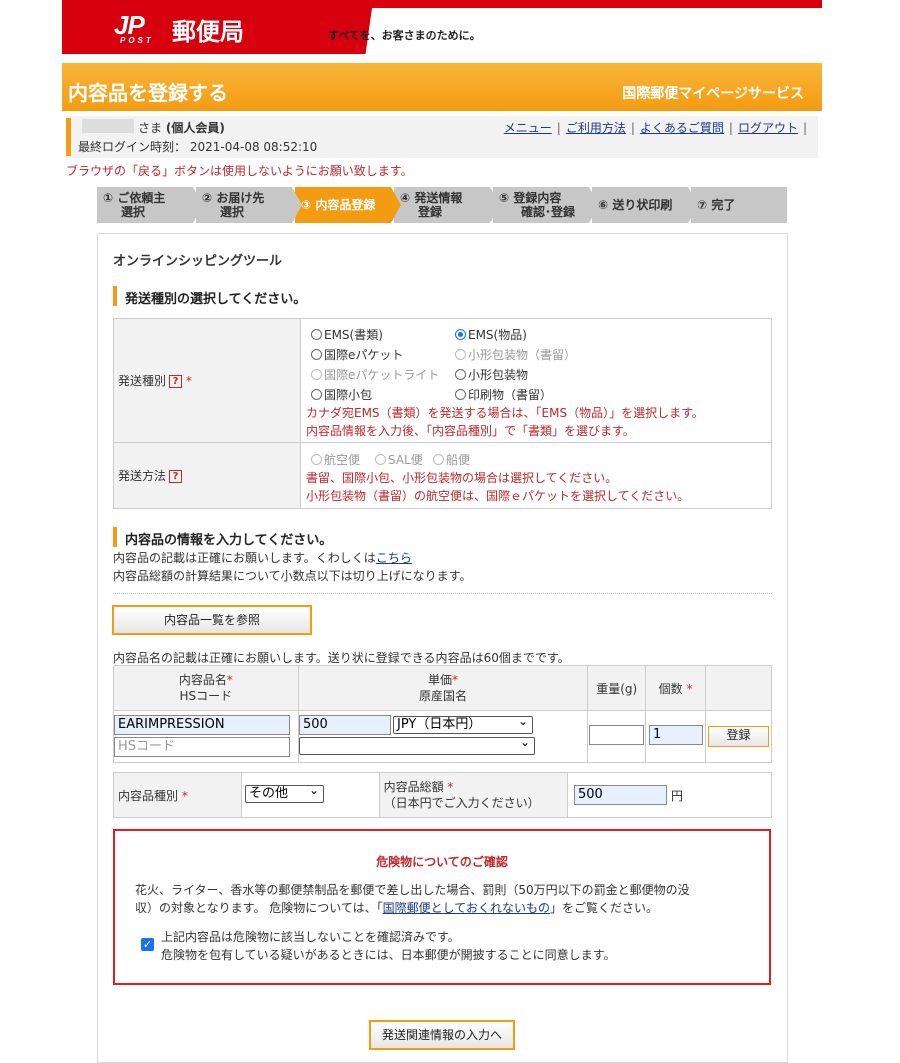  Describe the element at coordinates (417, 744) in the screenshot. I see `origin-country-select` at that location.